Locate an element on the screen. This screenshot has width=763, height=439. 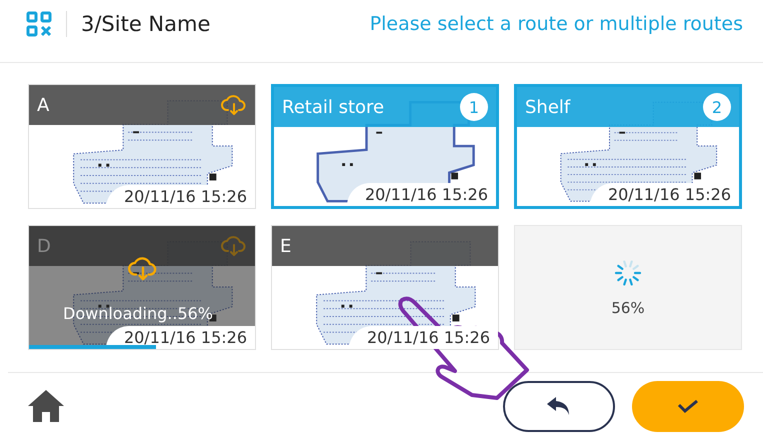
selection-order-badge: 2 is located at coordinates (717, 107).